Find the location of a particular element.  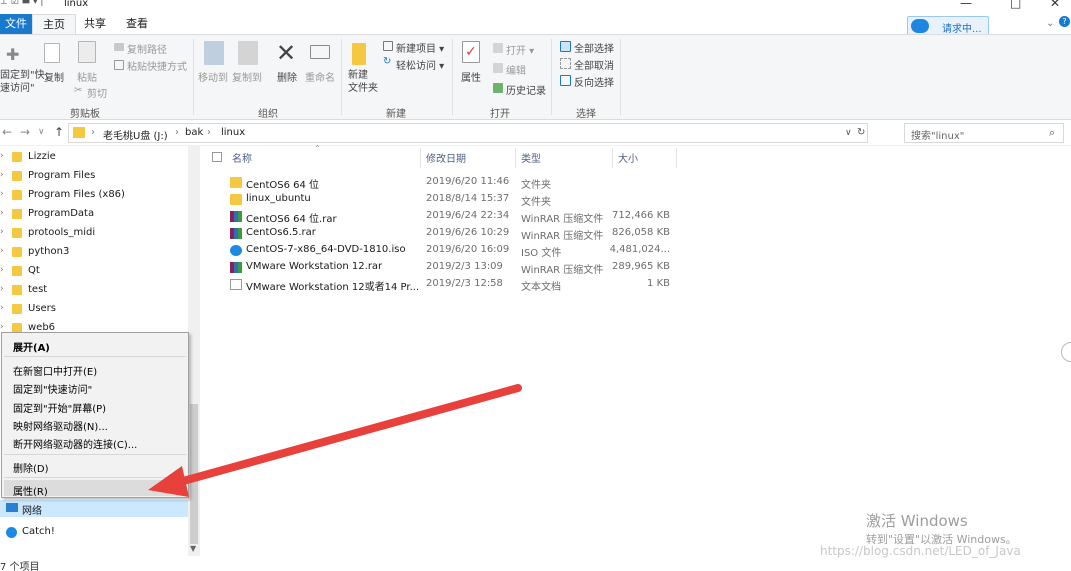

activation-watermark-title: 激活 Windows is located at coordinates (917, 521).